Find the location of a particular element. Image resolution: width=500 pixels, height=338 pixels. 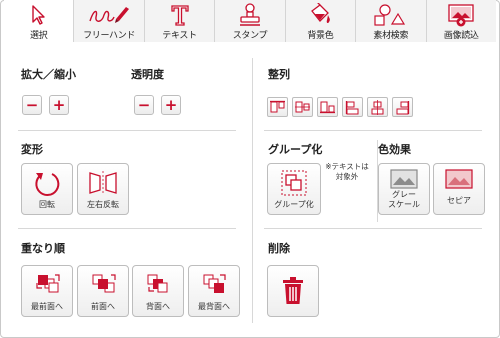

group-note: ※テキストは 対象外 is located at coordinates (347, 172).